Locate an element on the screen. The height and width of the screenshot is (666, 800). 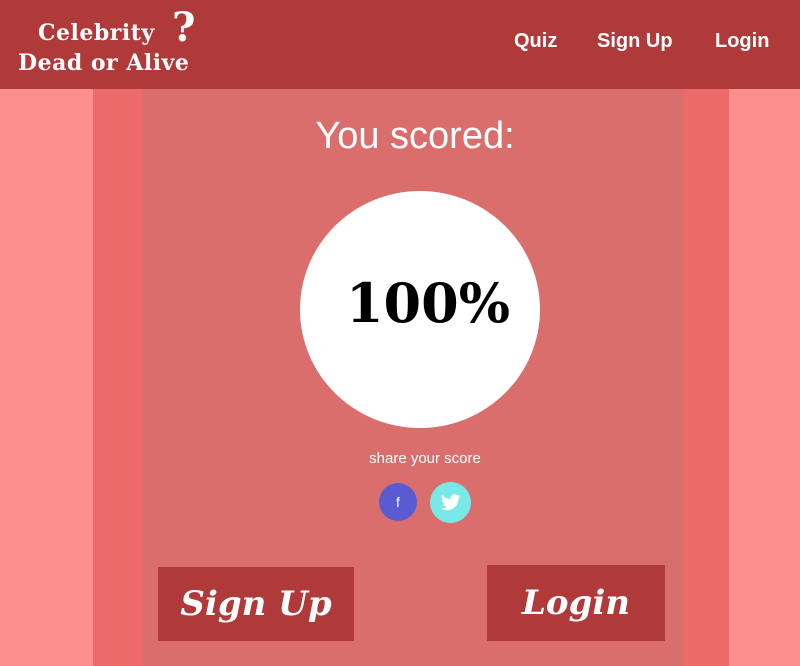
twitter-share-button is located at coordinates (450, 502).